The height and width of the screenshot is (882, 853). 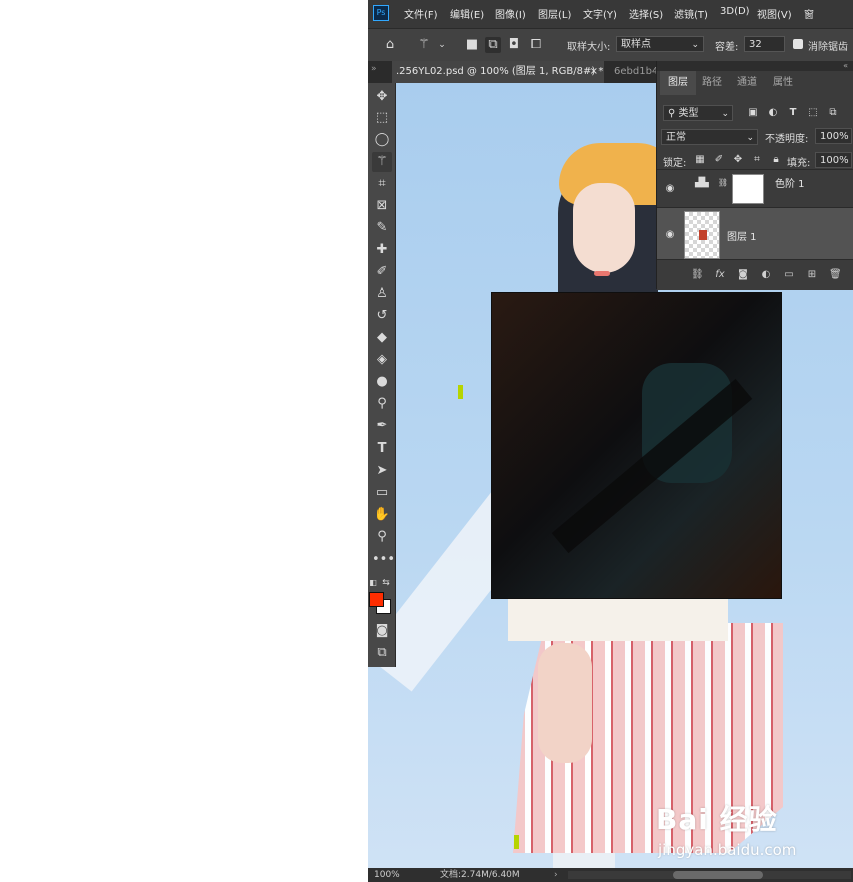 What do you see at coordinates (472, 45) in the screenshot?
I see `new-selection-icon: ■` at bounding box center [472, 45].